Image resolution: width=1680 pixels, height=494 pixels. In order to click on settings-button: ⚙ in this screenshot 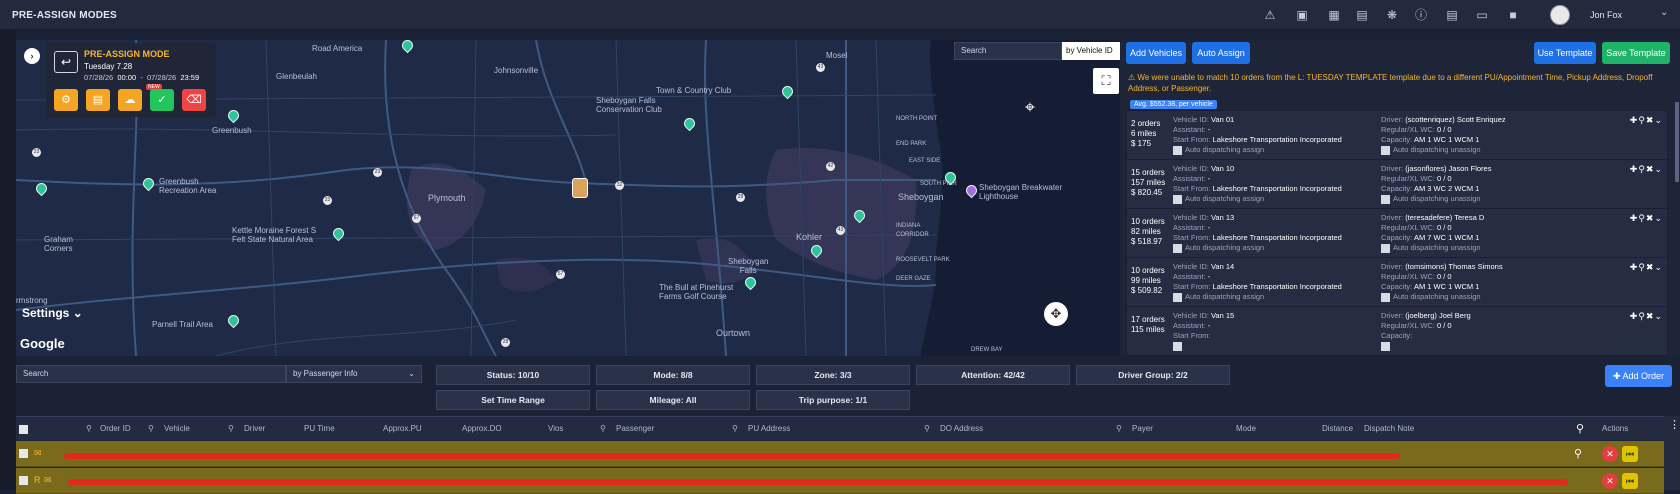, I will do `click(66, 100)`.